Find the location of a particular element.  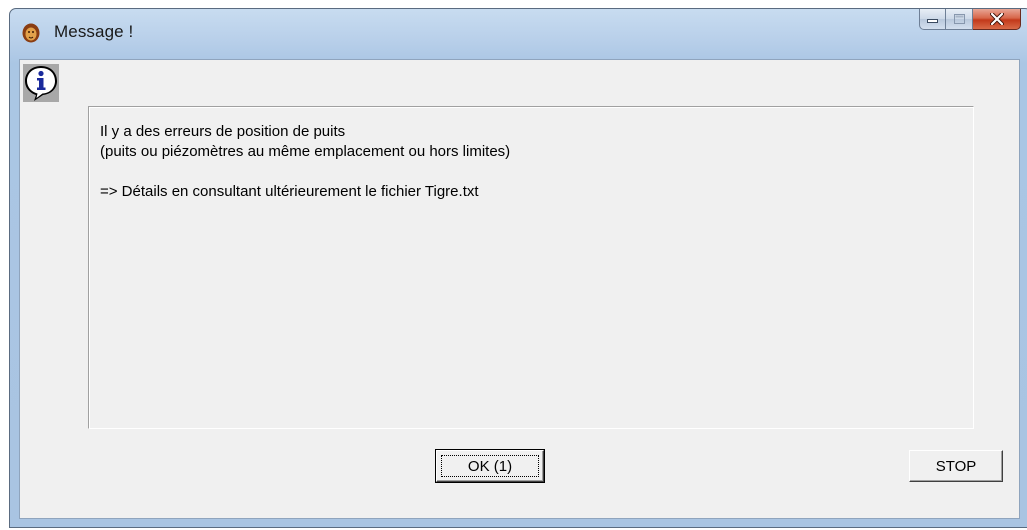

lion-head-icon is located at coordinates (31, 33).